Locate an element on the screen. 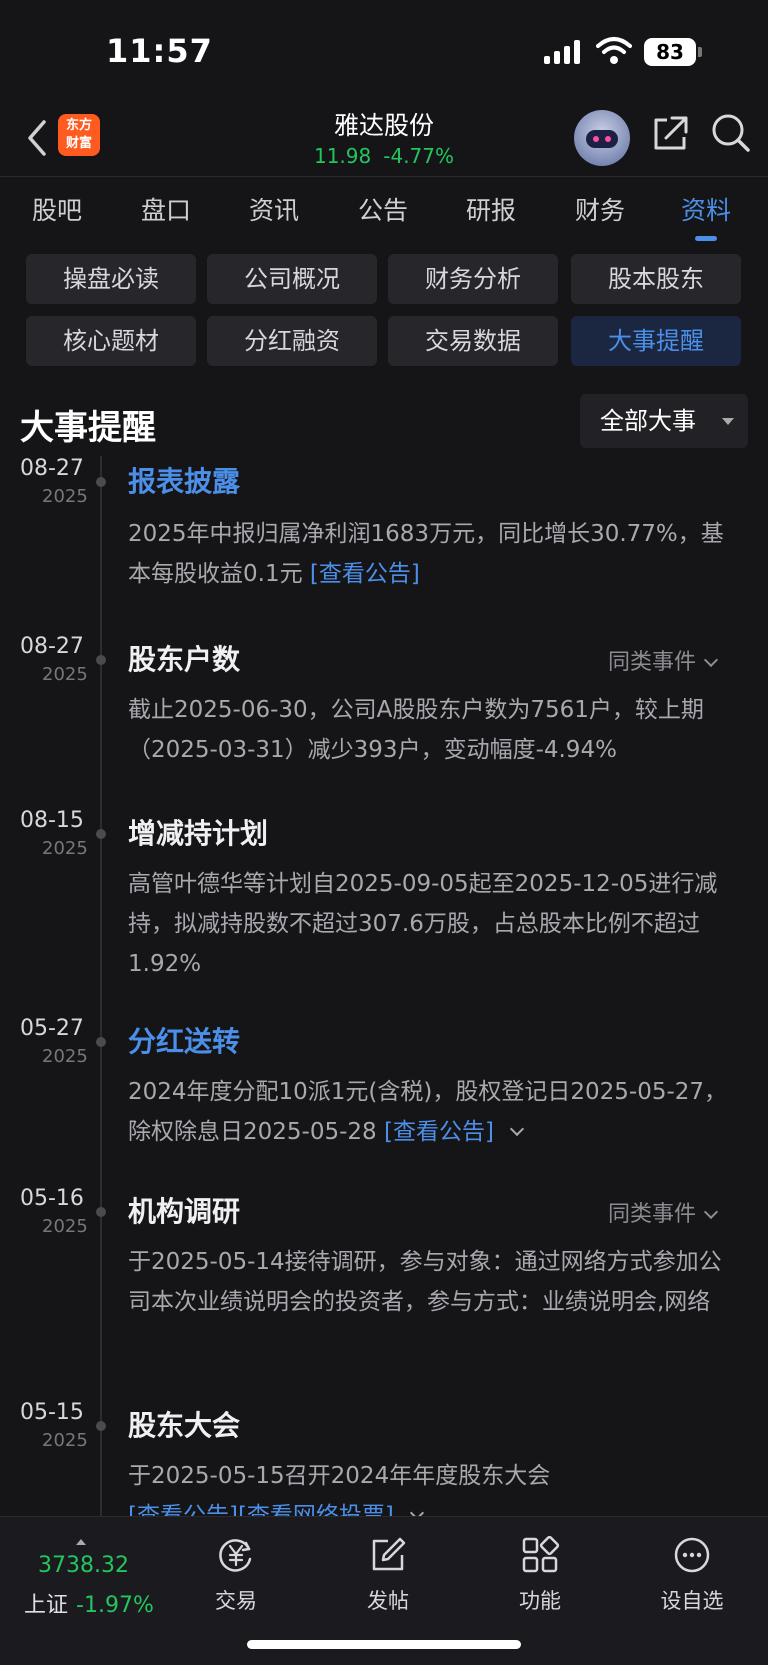 This screenshot has width=768, height=1665. event-date: 05-15 is located at coordinates (52, 1412).